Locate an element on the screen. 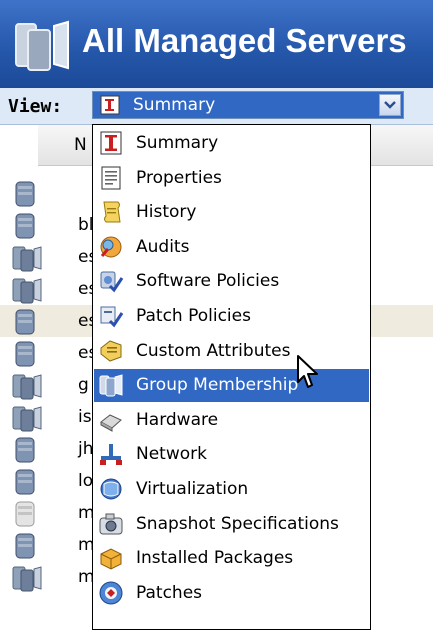  row-name: lo is located at coordinates (86, 481).